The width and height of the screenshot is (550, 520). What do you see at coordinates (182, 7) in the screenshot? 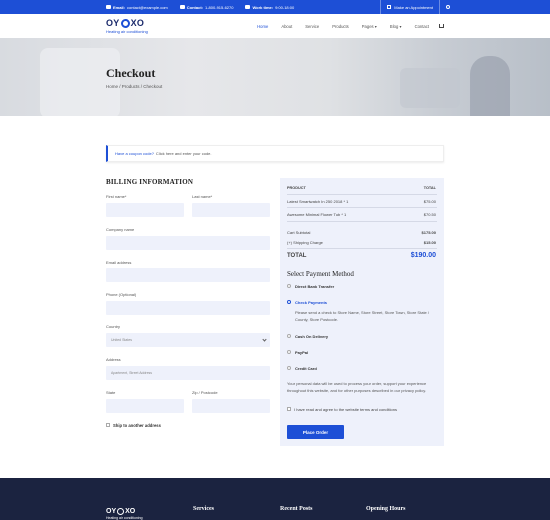
I see `phone-icon` at bounding box center [182, 7].